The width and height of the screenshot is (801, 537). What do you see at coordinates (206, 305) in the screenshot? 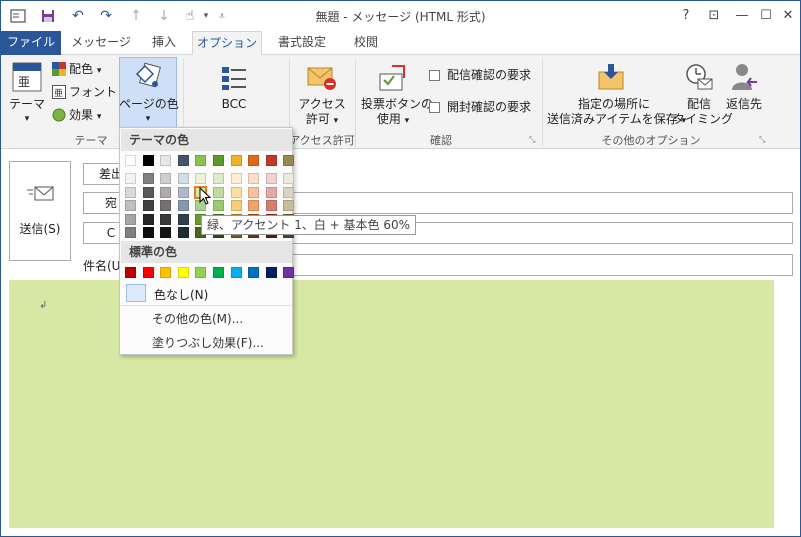
I see `menu-separator` at bounding box center [206, 305].